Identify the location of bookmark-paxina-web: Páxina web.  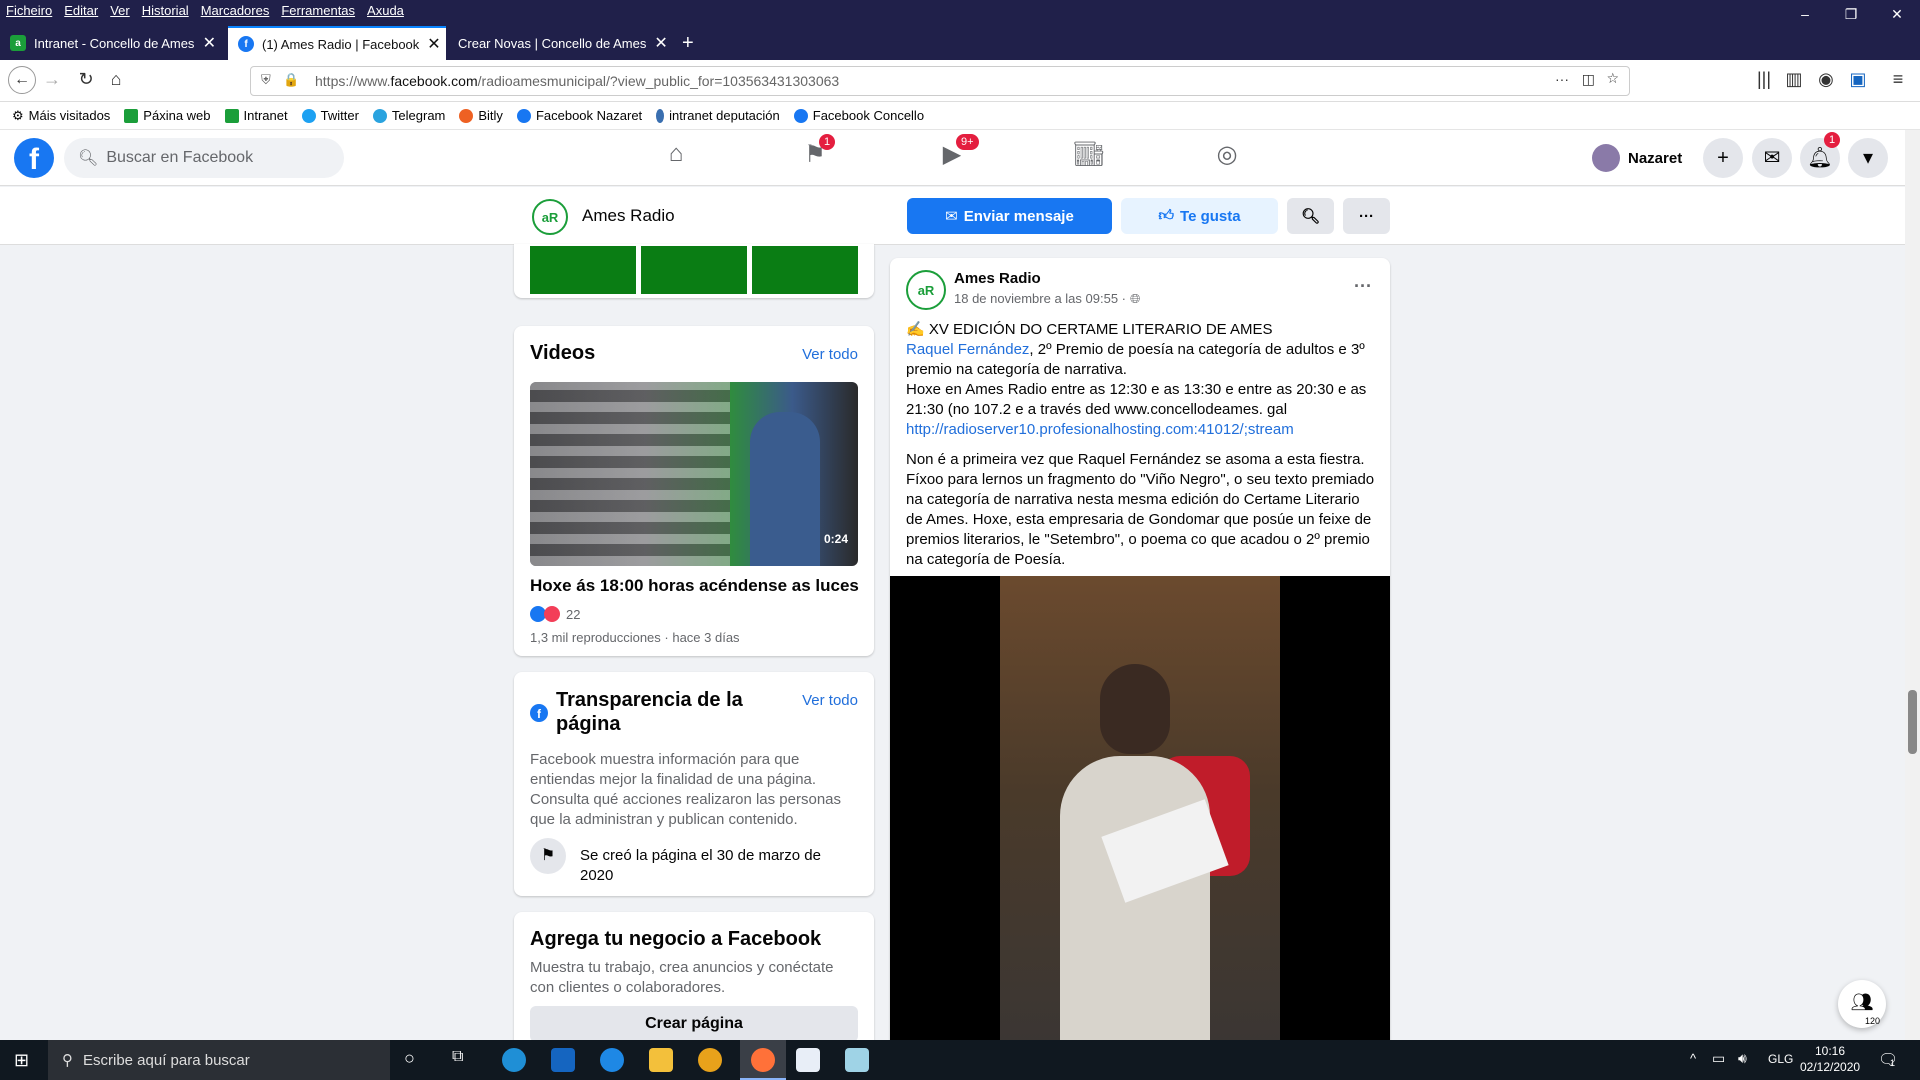
(167, 115).